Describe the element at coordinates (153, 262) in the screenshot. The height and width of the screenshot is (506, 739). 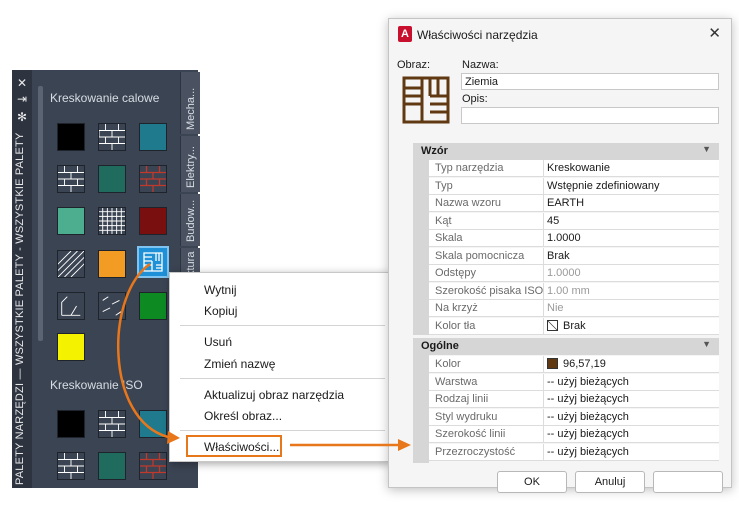
I see `hatch-swatch-earth-selected` at that location.